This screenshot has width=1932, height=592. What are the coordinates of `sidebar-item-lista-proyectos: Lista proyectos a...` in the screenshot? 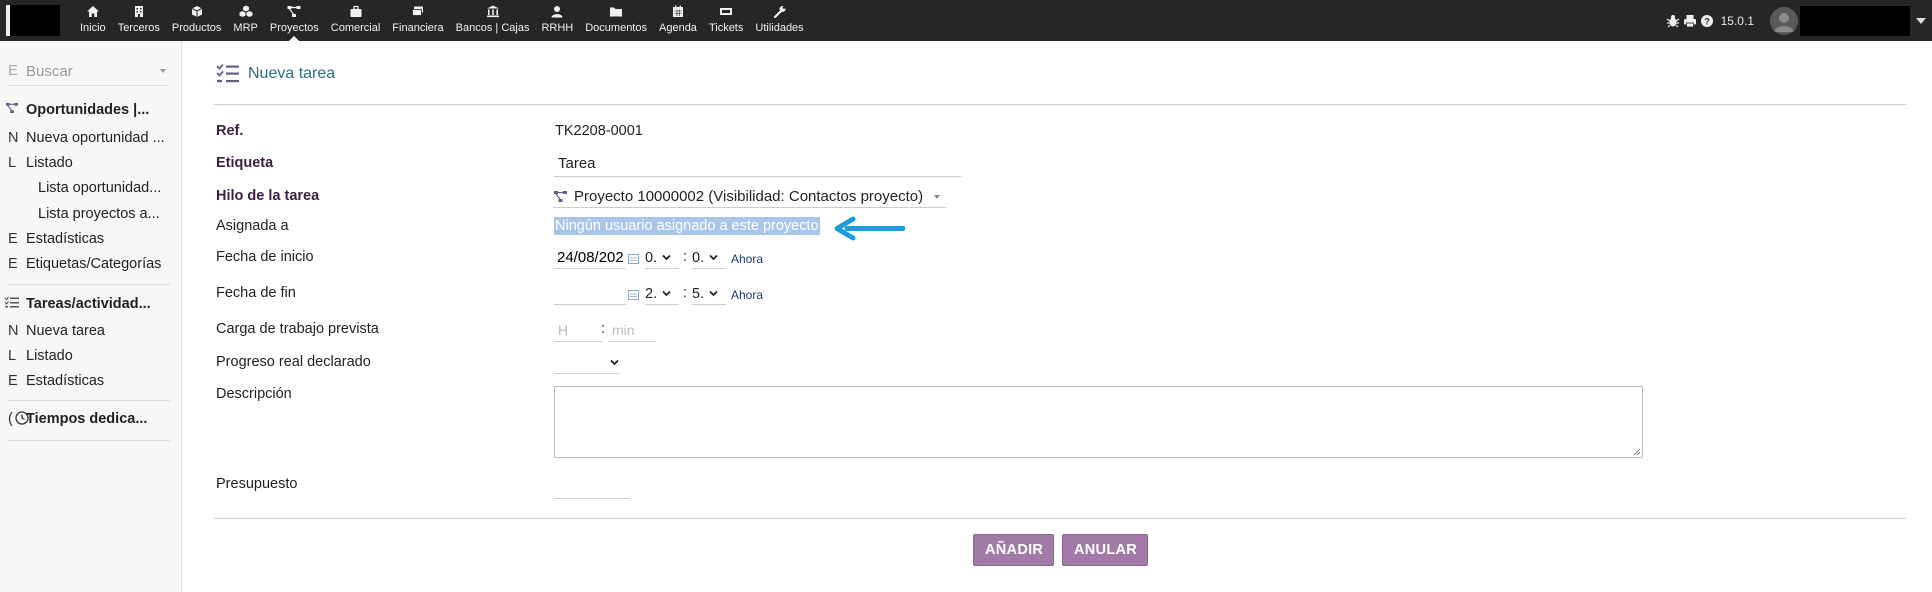 It's located at (103, 214).